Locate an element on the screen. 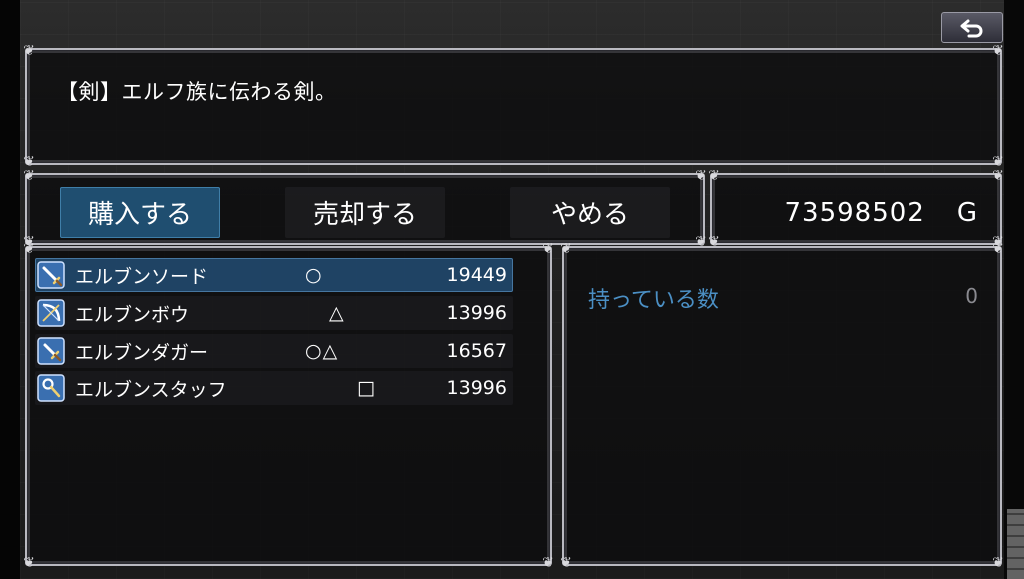  item-description: 【剣】エルフ族に伝わる剣。 is located at coordinates (197, 92).